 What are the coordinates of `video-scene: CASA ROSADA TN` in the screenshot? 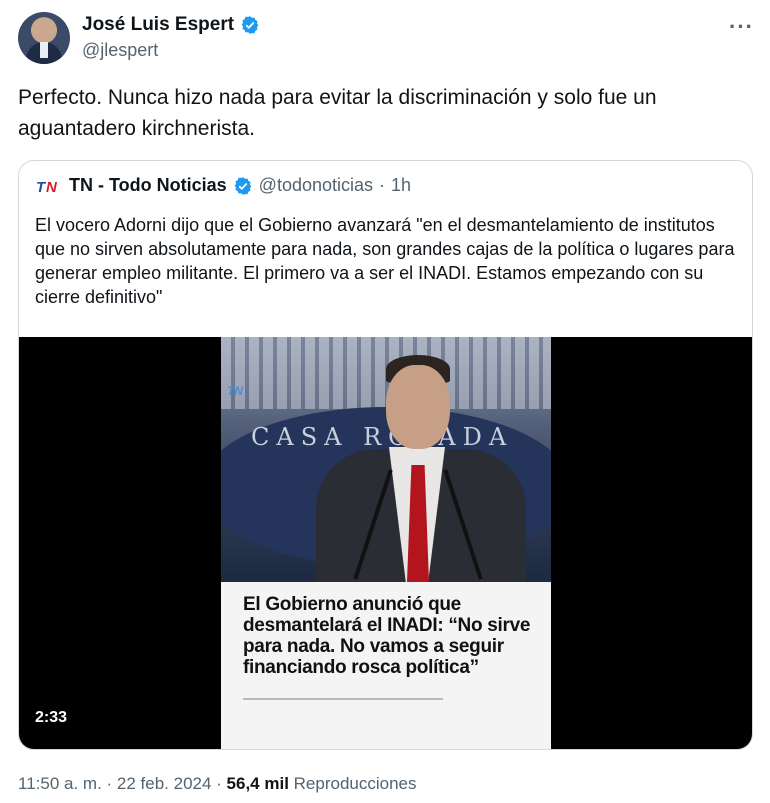 It's located at (386, 463).